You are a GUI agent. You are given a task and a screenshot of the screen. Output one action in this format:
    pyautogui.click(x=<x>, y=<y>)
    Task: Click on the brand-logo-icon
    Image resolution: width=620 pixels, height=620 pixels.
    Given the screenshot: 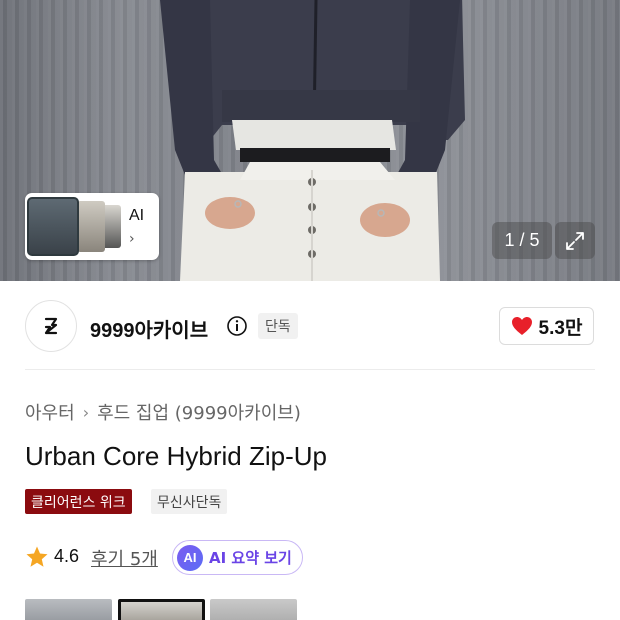 What is the action you would take?
    pyautogui.click(x=51, y=326)
    